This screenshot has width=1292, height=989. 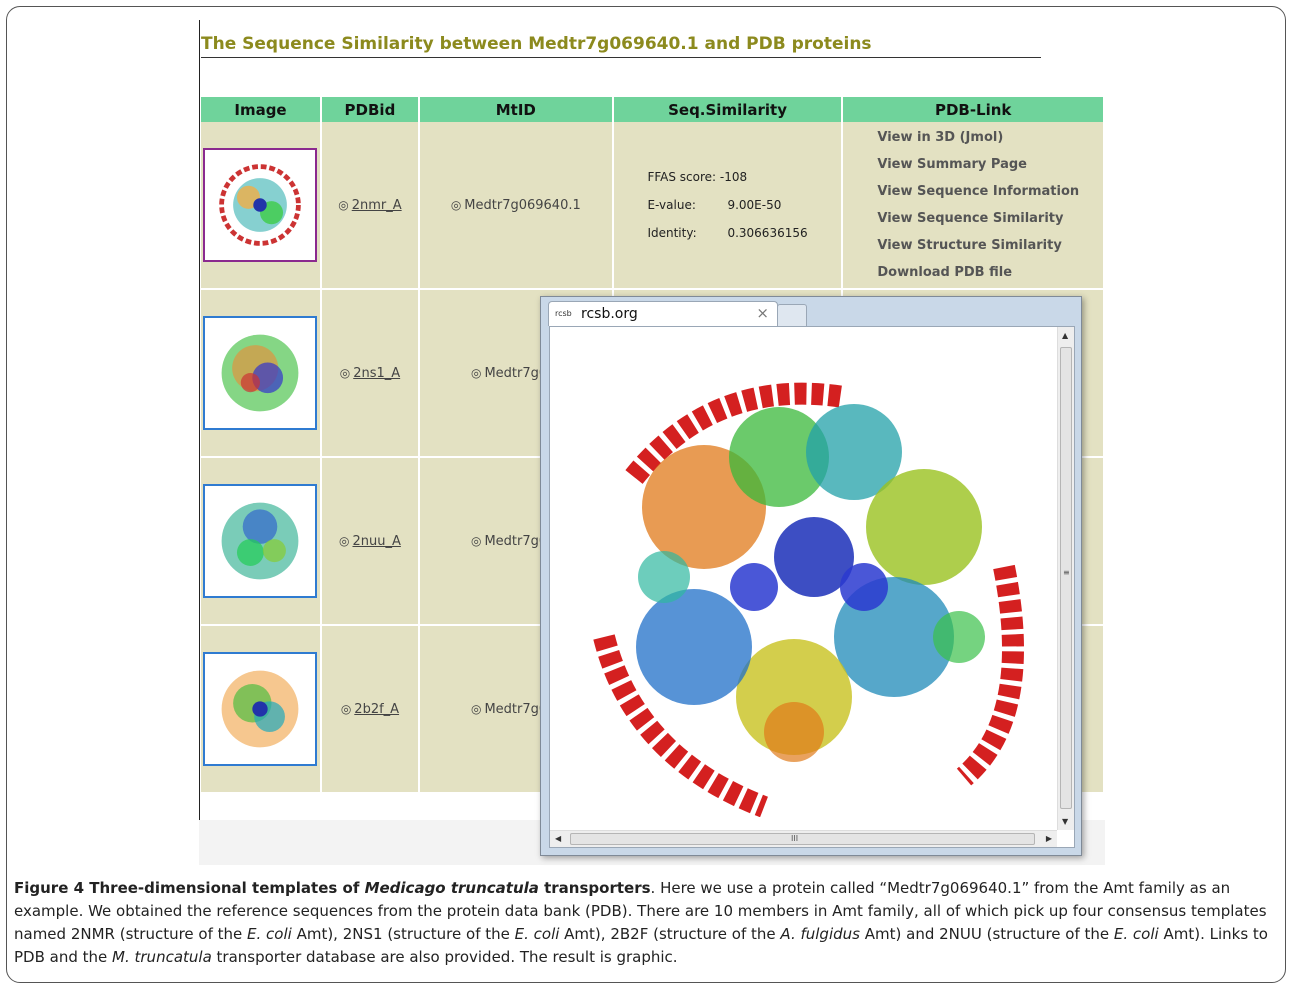 I want to click on pdbid-link: 2nuu_A, so click(x=376, y=541).